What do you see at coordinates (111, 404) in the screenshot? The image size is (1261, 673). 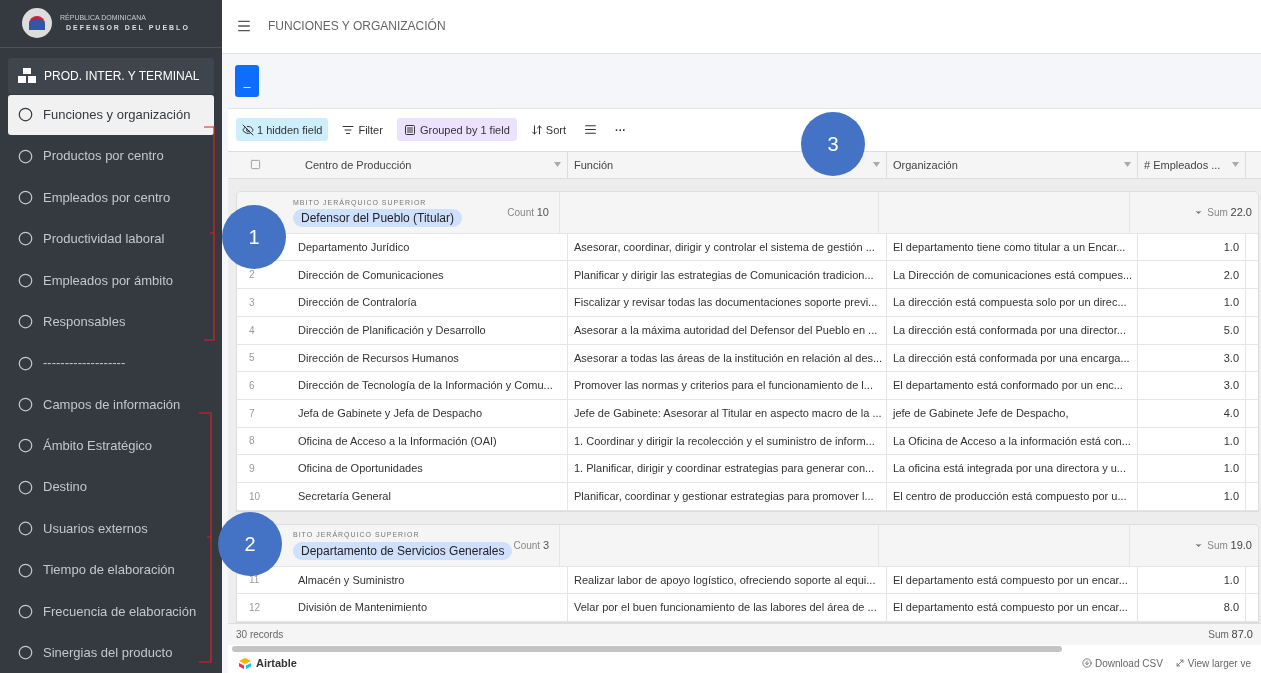 I see `sidebar-item: Campos de información` at bounding box center [111, 404].